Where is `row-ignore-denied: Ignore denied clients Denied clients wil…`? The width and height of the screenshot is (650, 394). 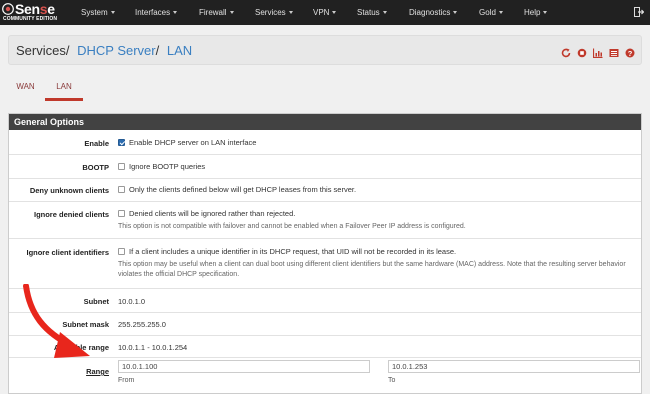
row-ignore-denied: Ignore denied clients Denied clients wil… is located at coordinates (325, 220).